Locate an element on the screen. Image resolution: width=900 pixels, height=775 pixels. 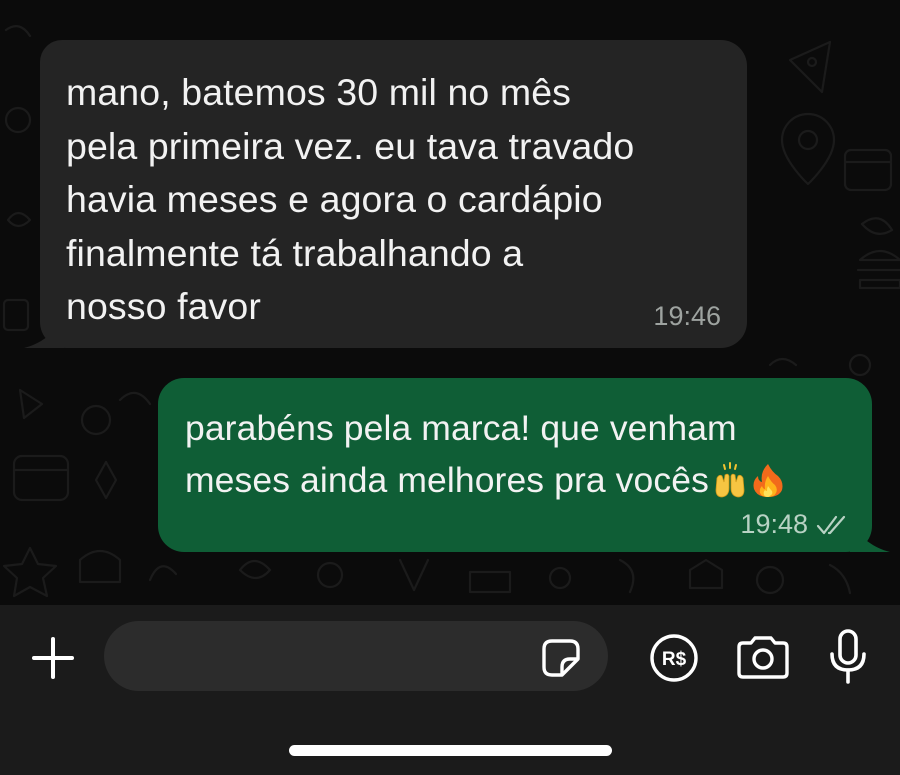
message-meta: 19:48 is located at coordinates (795, 524).